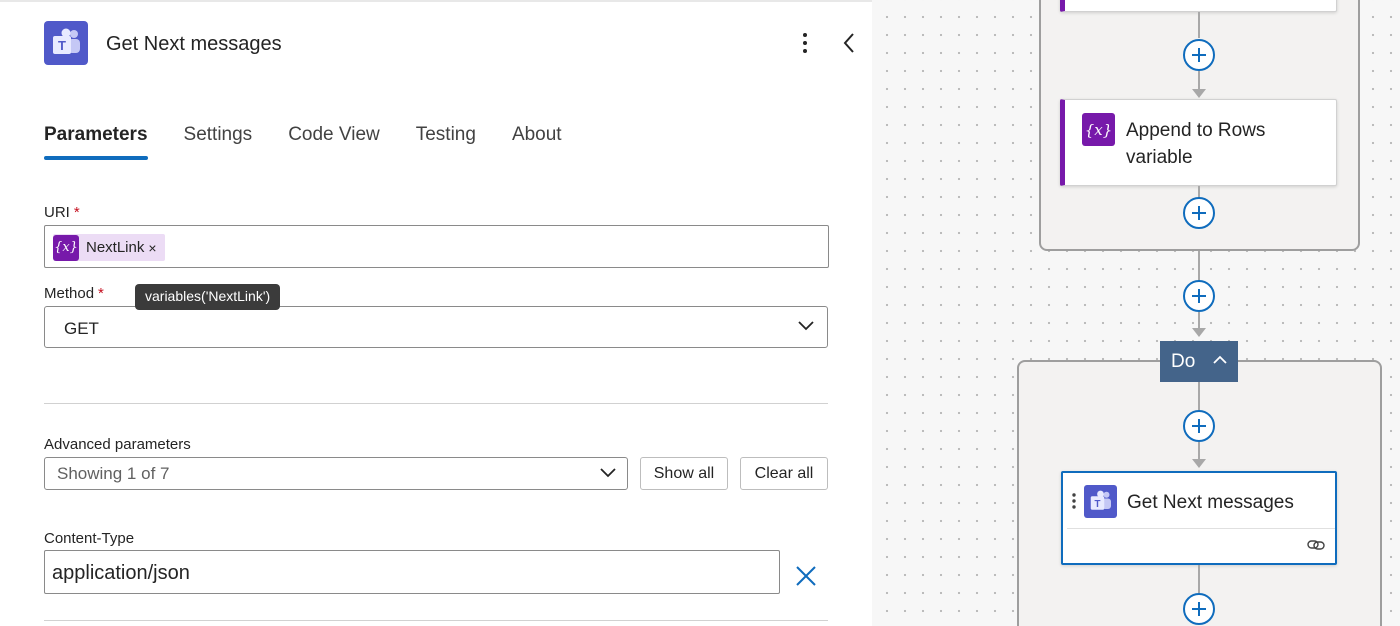 This screenshot has height=626, width=1400. What do you see at coordinates (1210, 502) in the screenshot?
I see `get-next-card-title: Get Next messages` at bounding box center [1210, 502].